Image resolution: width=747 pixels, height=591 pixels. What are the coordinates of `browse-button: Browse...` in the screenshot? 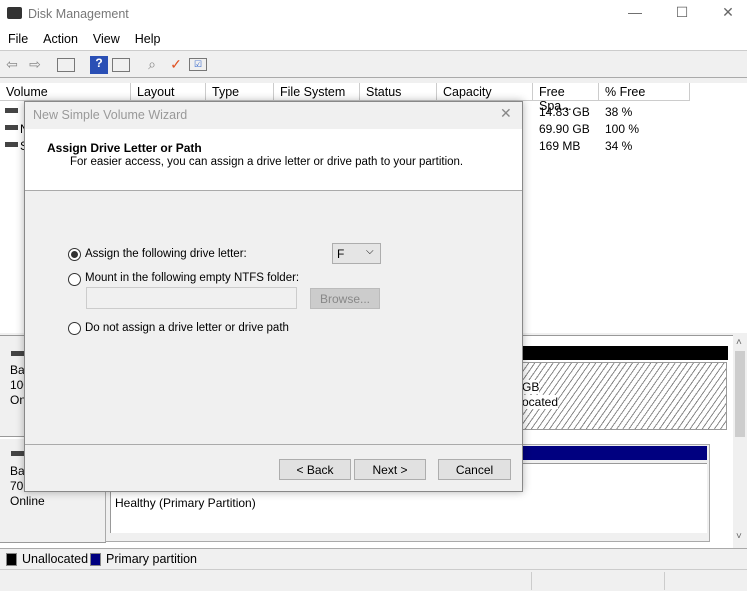 It's located at (345, 298).